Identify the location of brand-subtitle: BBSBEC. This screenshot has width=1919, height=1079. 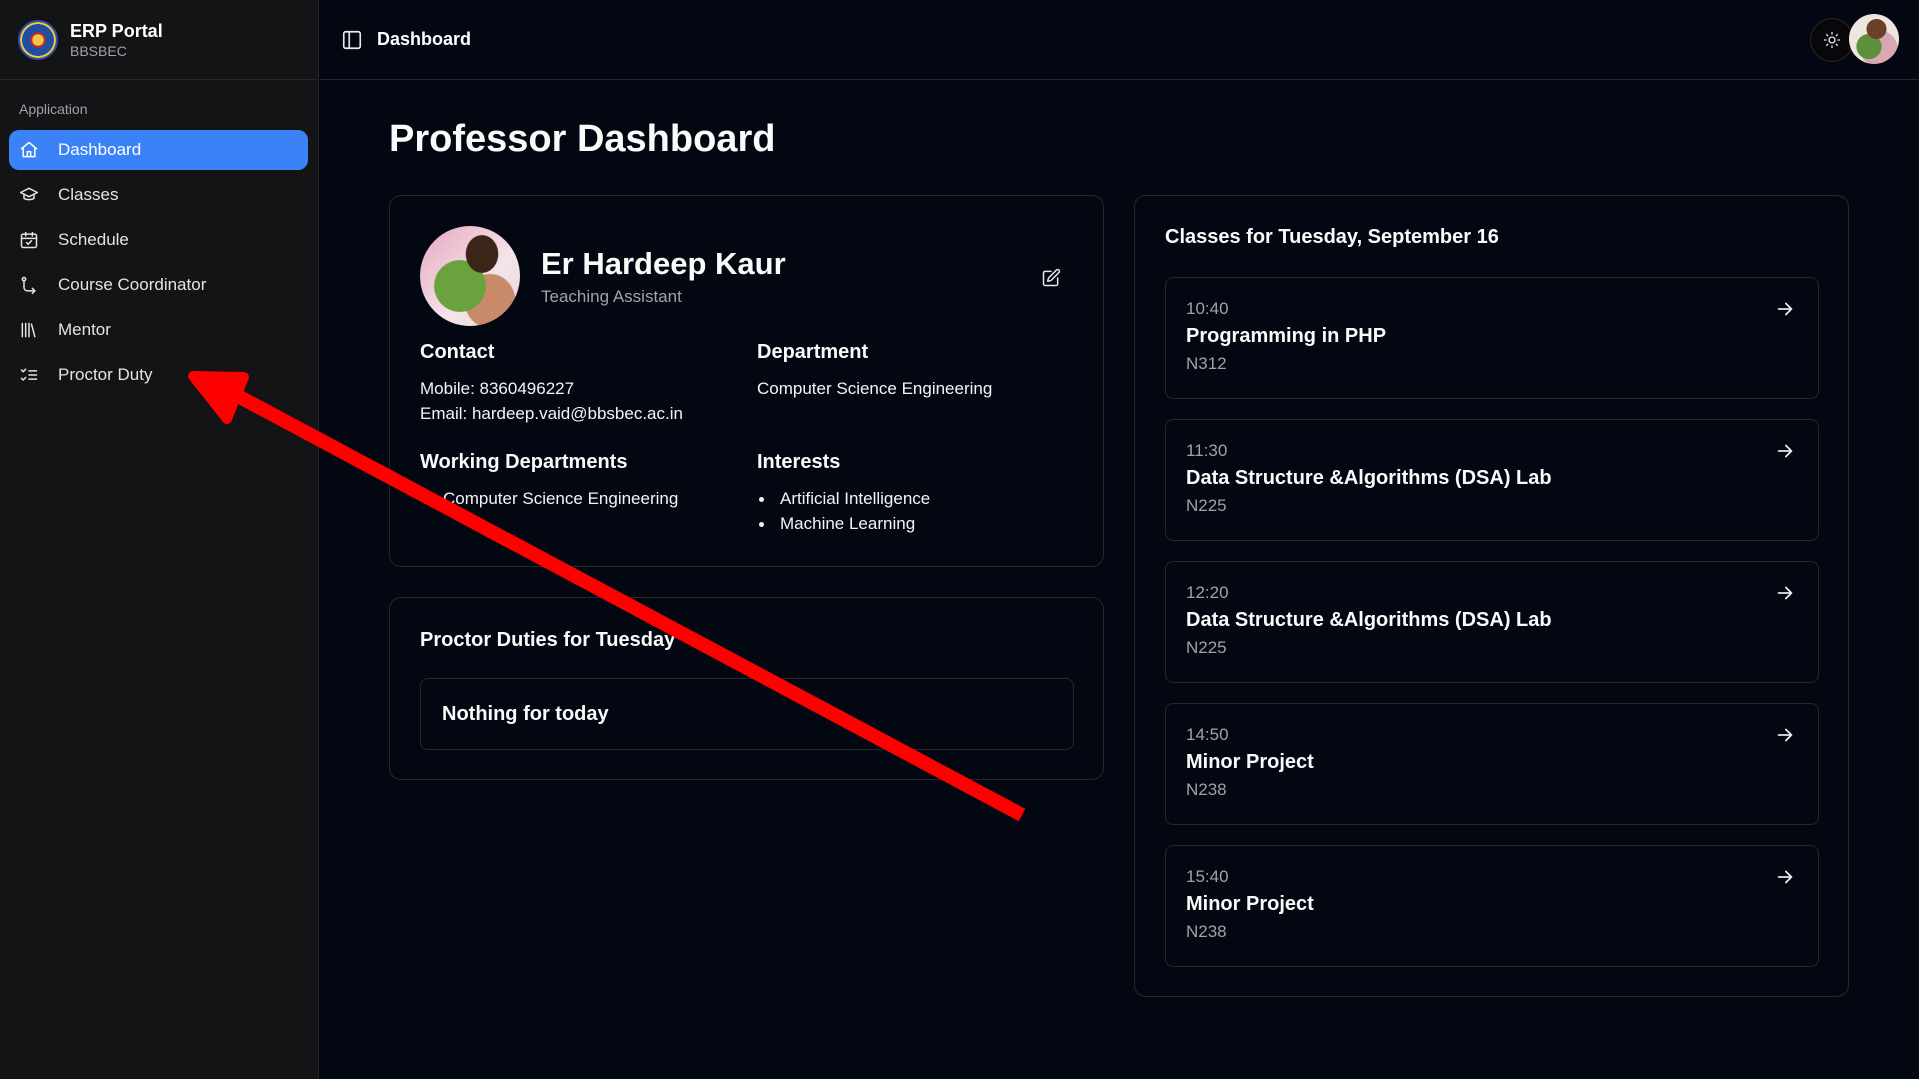
(98, 50).